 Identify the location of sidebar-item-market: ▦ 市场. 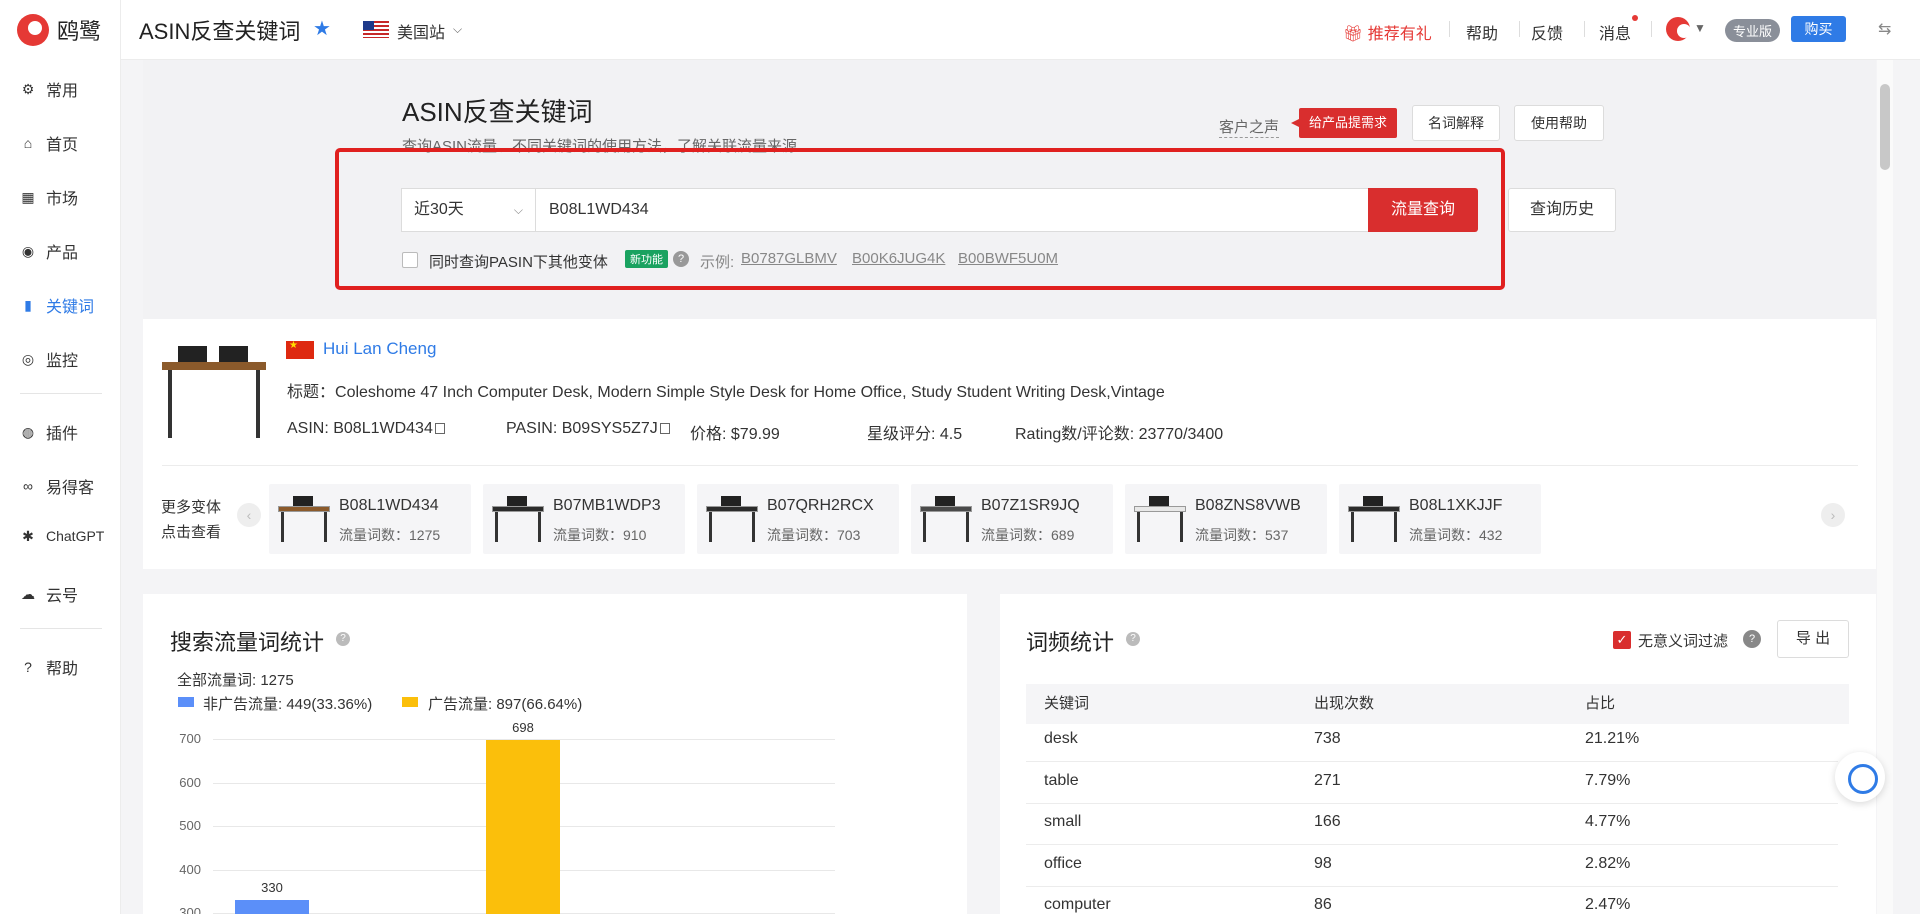
(49, 197).